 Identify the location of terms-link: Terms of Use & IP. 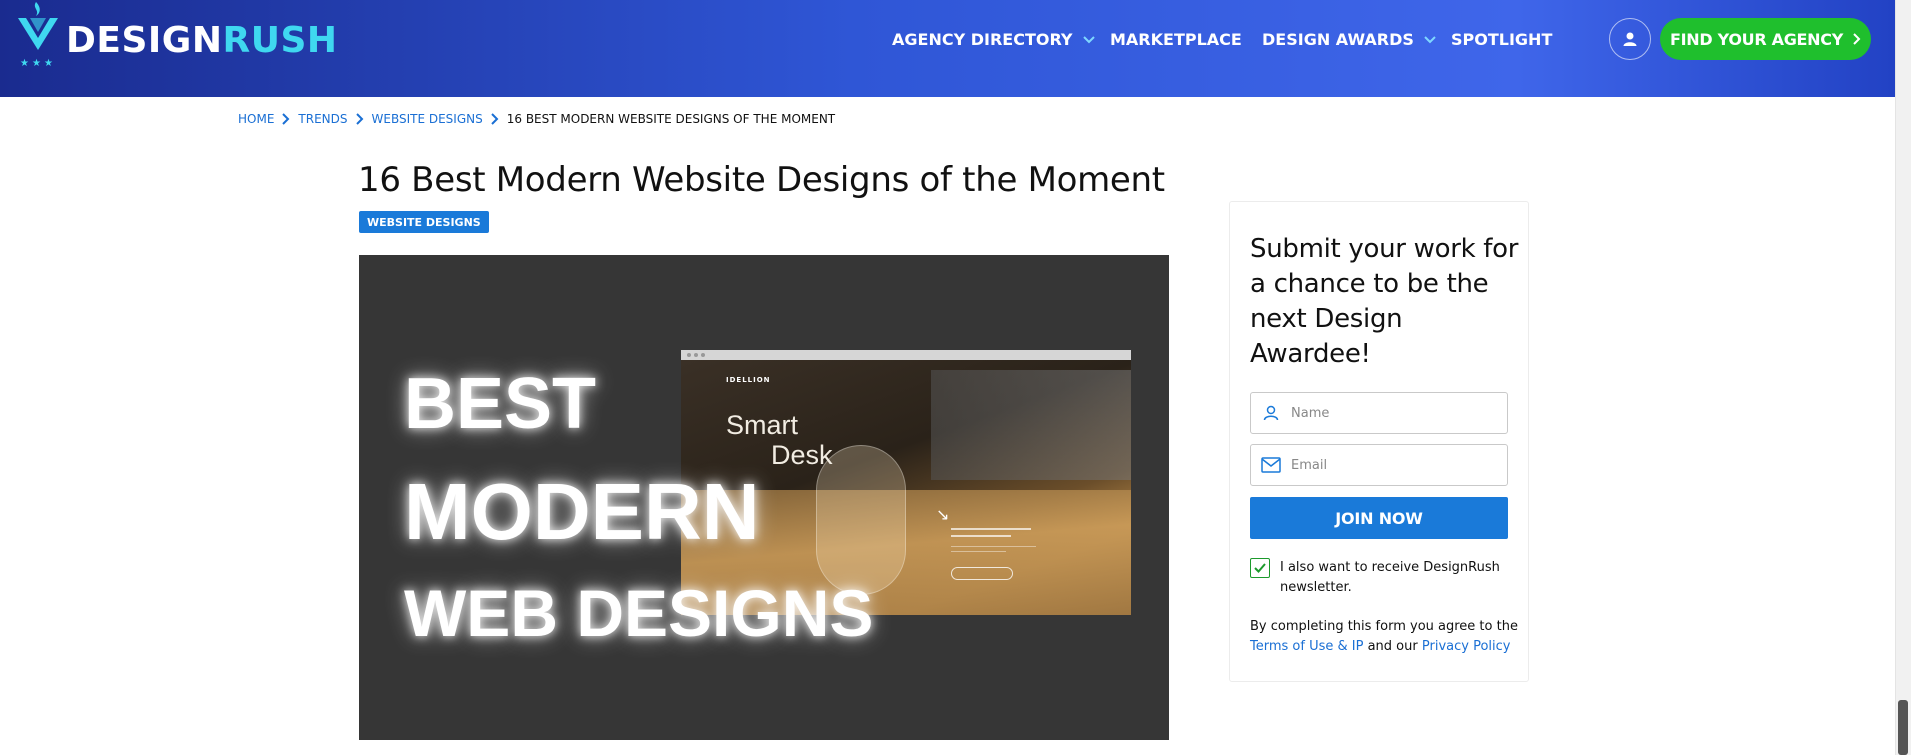
(1306, 646).